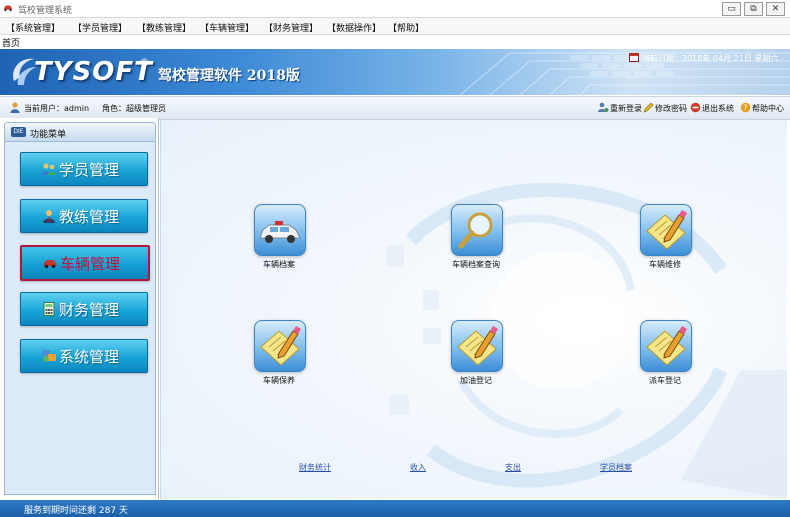  I want to click on sidebar: DIE 功能菜单 学员管理 教练管理 车辆管理 财务管理 系统管理, so click(79, 308).